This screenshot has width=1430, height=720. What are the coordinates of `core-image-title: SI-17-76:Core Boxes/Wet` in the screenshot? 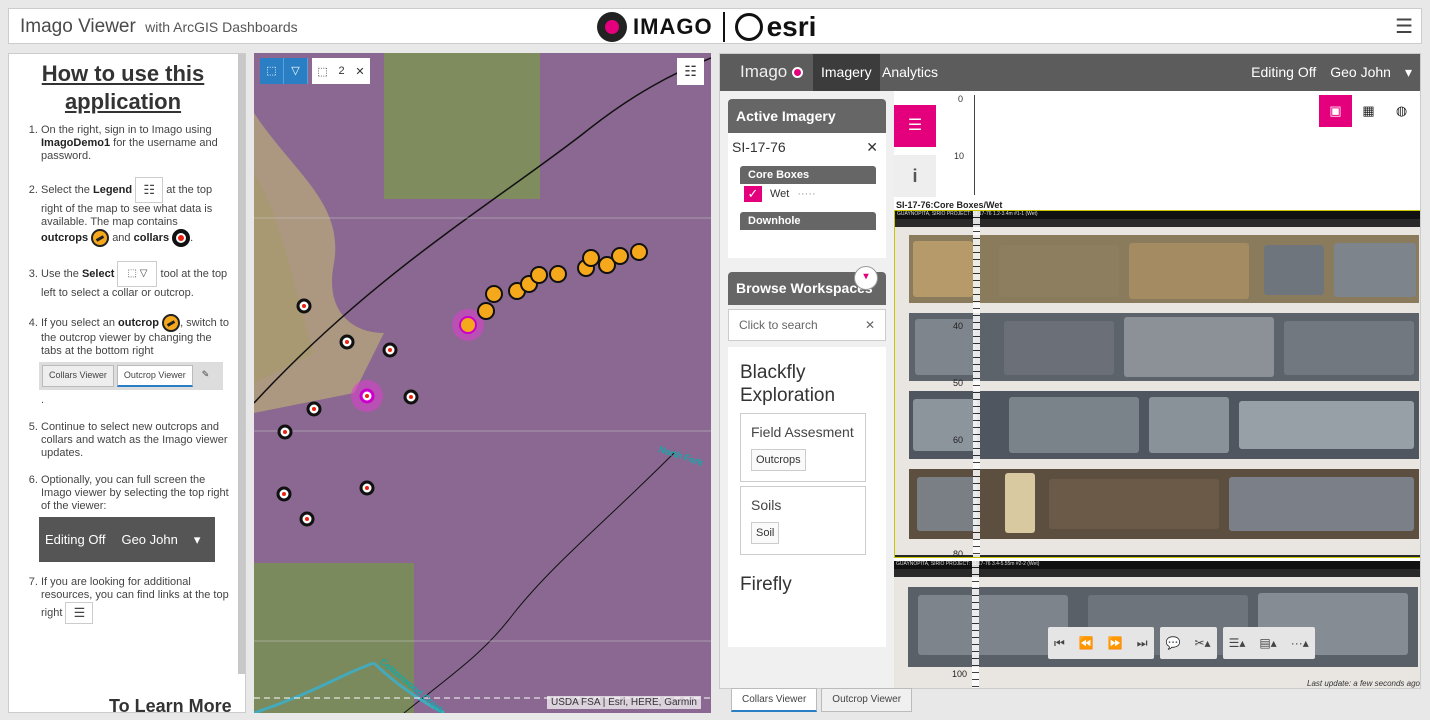 It's located at (949, 205).